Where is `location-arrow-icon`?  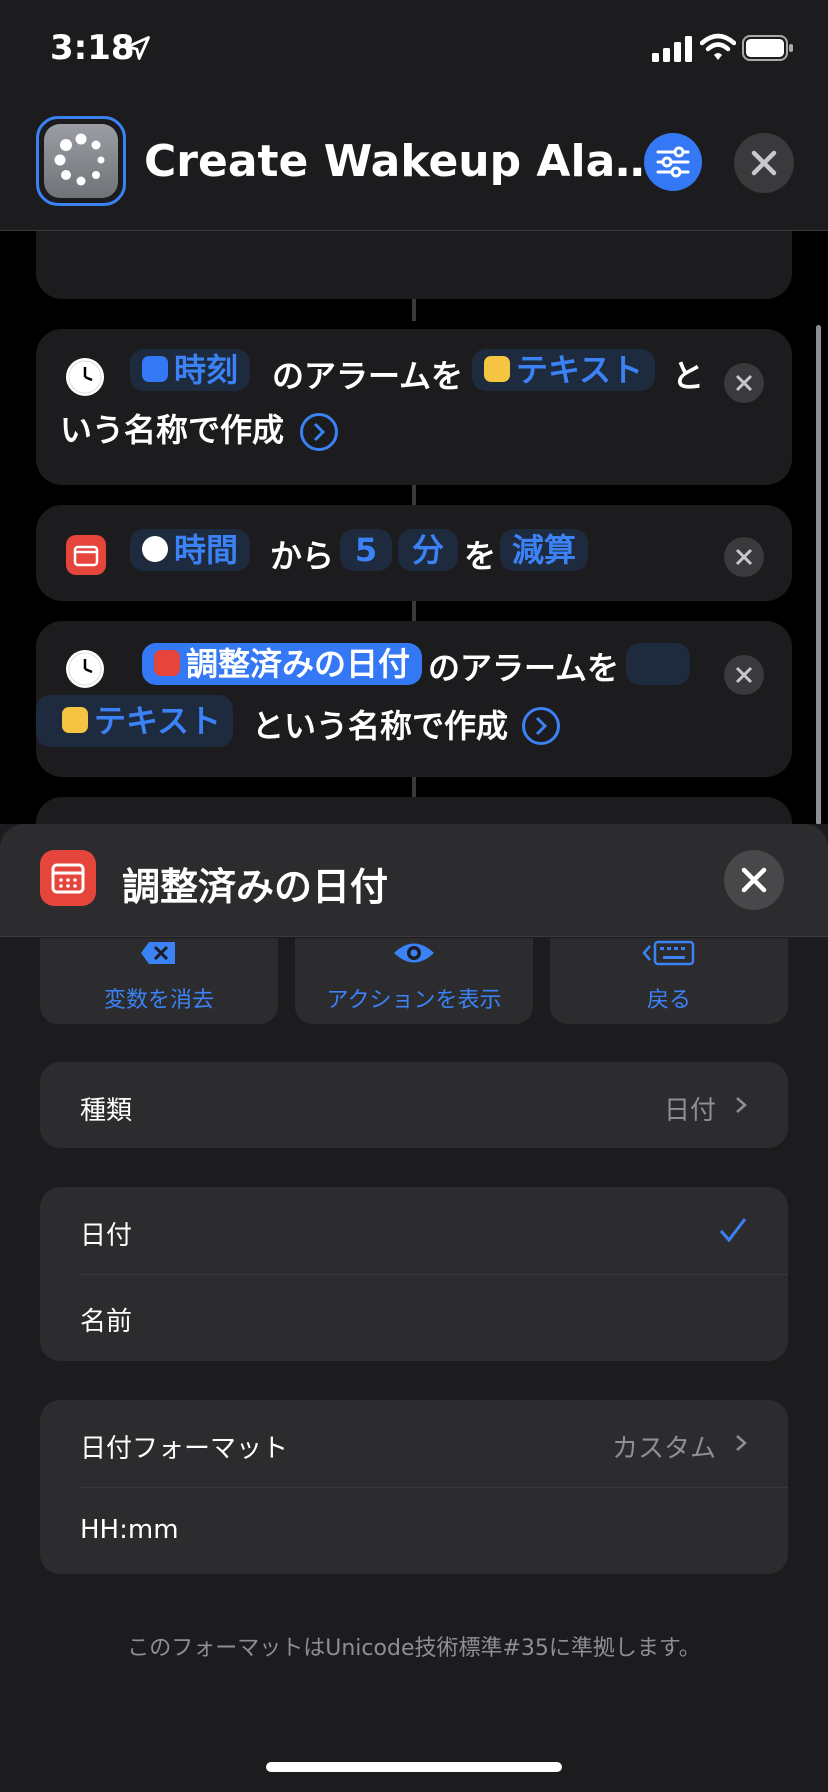
location-arrow-icon is located at coordinates (138, 48).